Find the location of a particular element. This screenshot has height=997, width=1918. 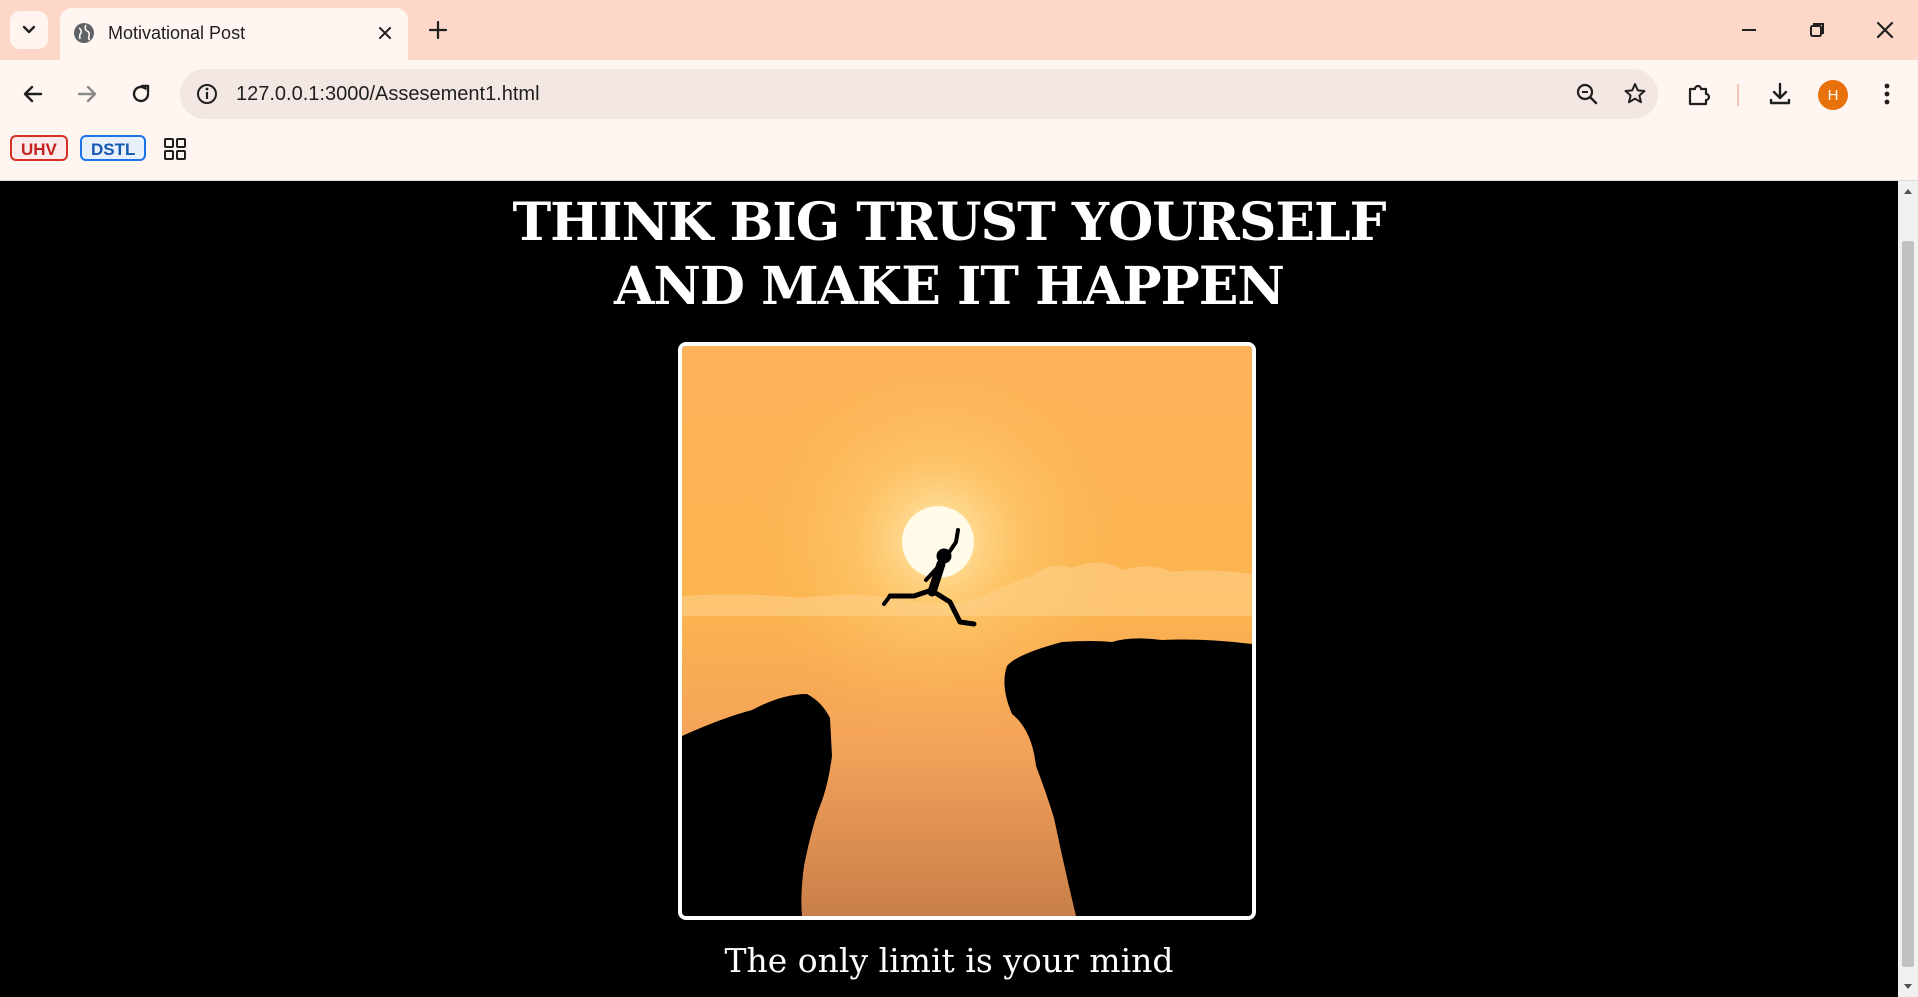

restore-icon is located at coordinates (1817, 30).